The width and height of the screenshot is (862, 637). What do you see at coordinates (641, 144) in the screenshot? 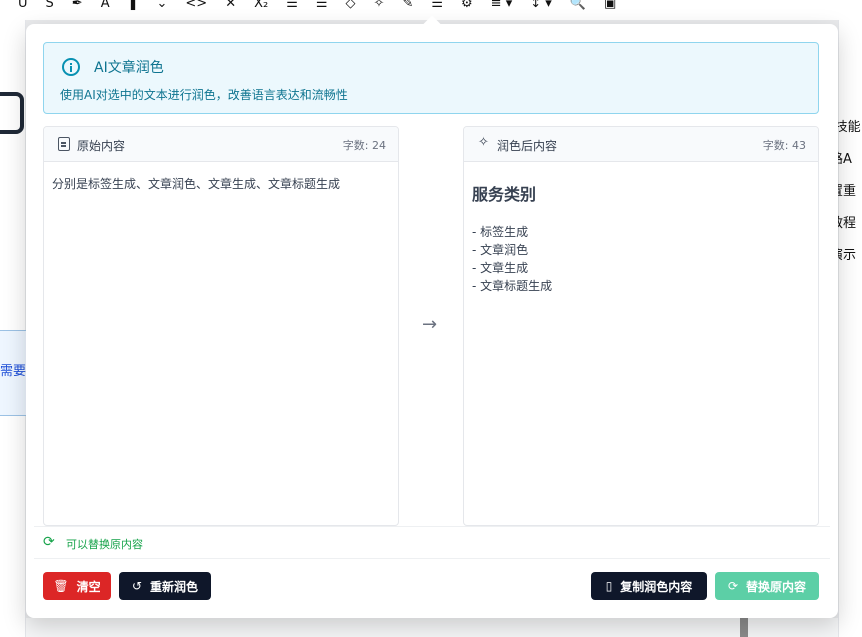
I see `panel-header: ✧ 润色后内容 字数: 43` at bounding box center [641, 144].